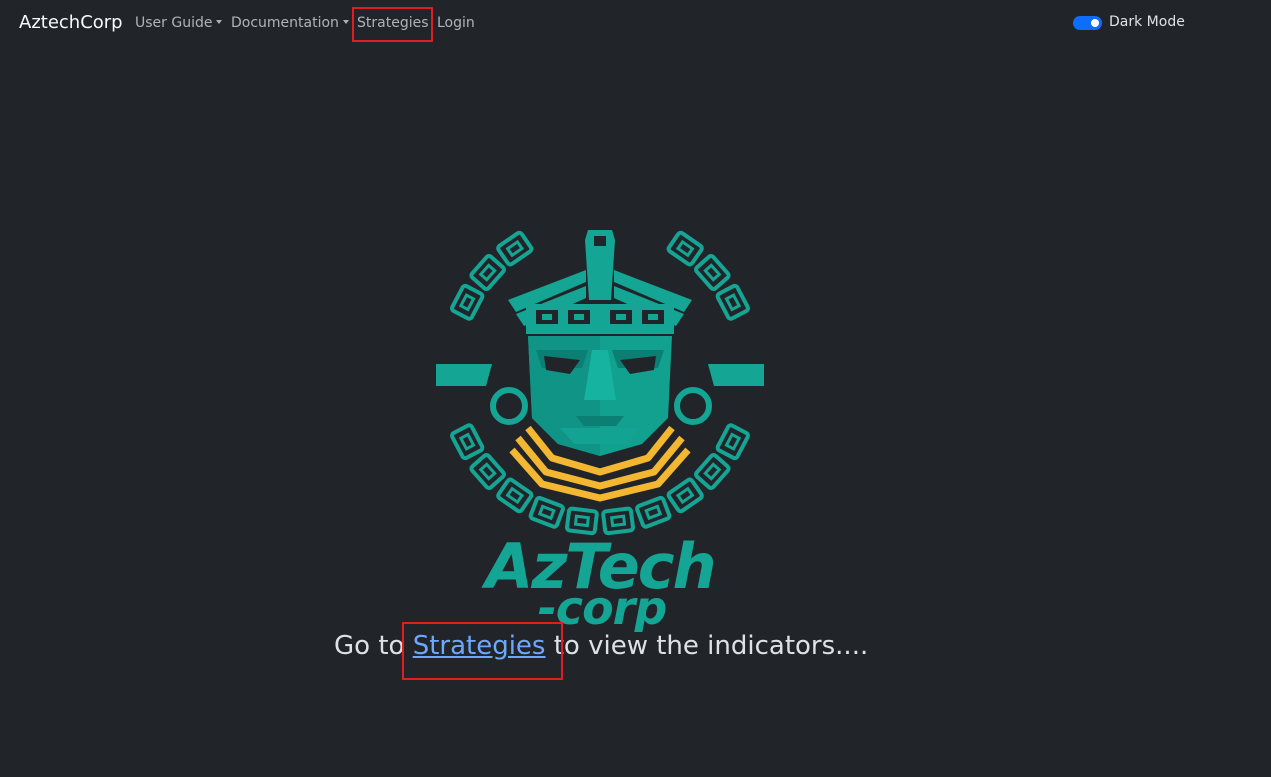  Describe the element at coordinates (1095, 23) in the screenshot. I see `toggle-knob` at that location.